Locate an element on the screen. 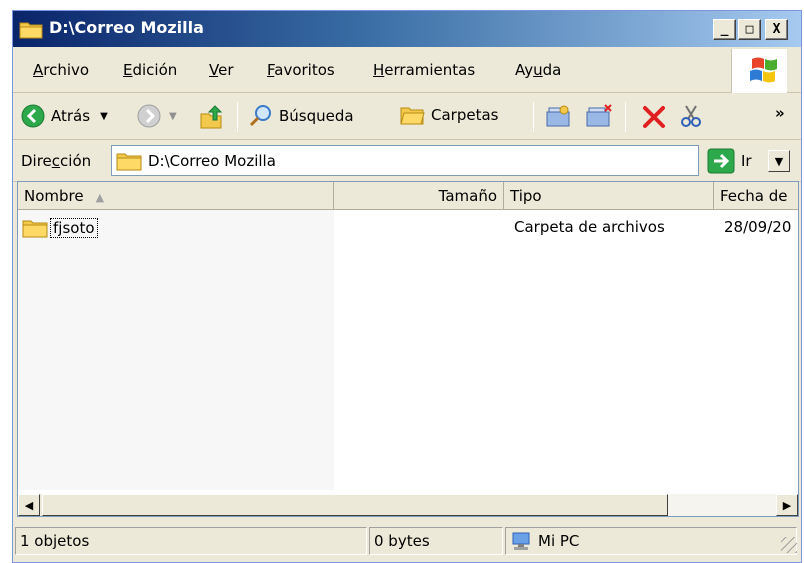 The image size is (804, 563). type-cell: Carpeta de archivos is located at coordinates (589, 227).